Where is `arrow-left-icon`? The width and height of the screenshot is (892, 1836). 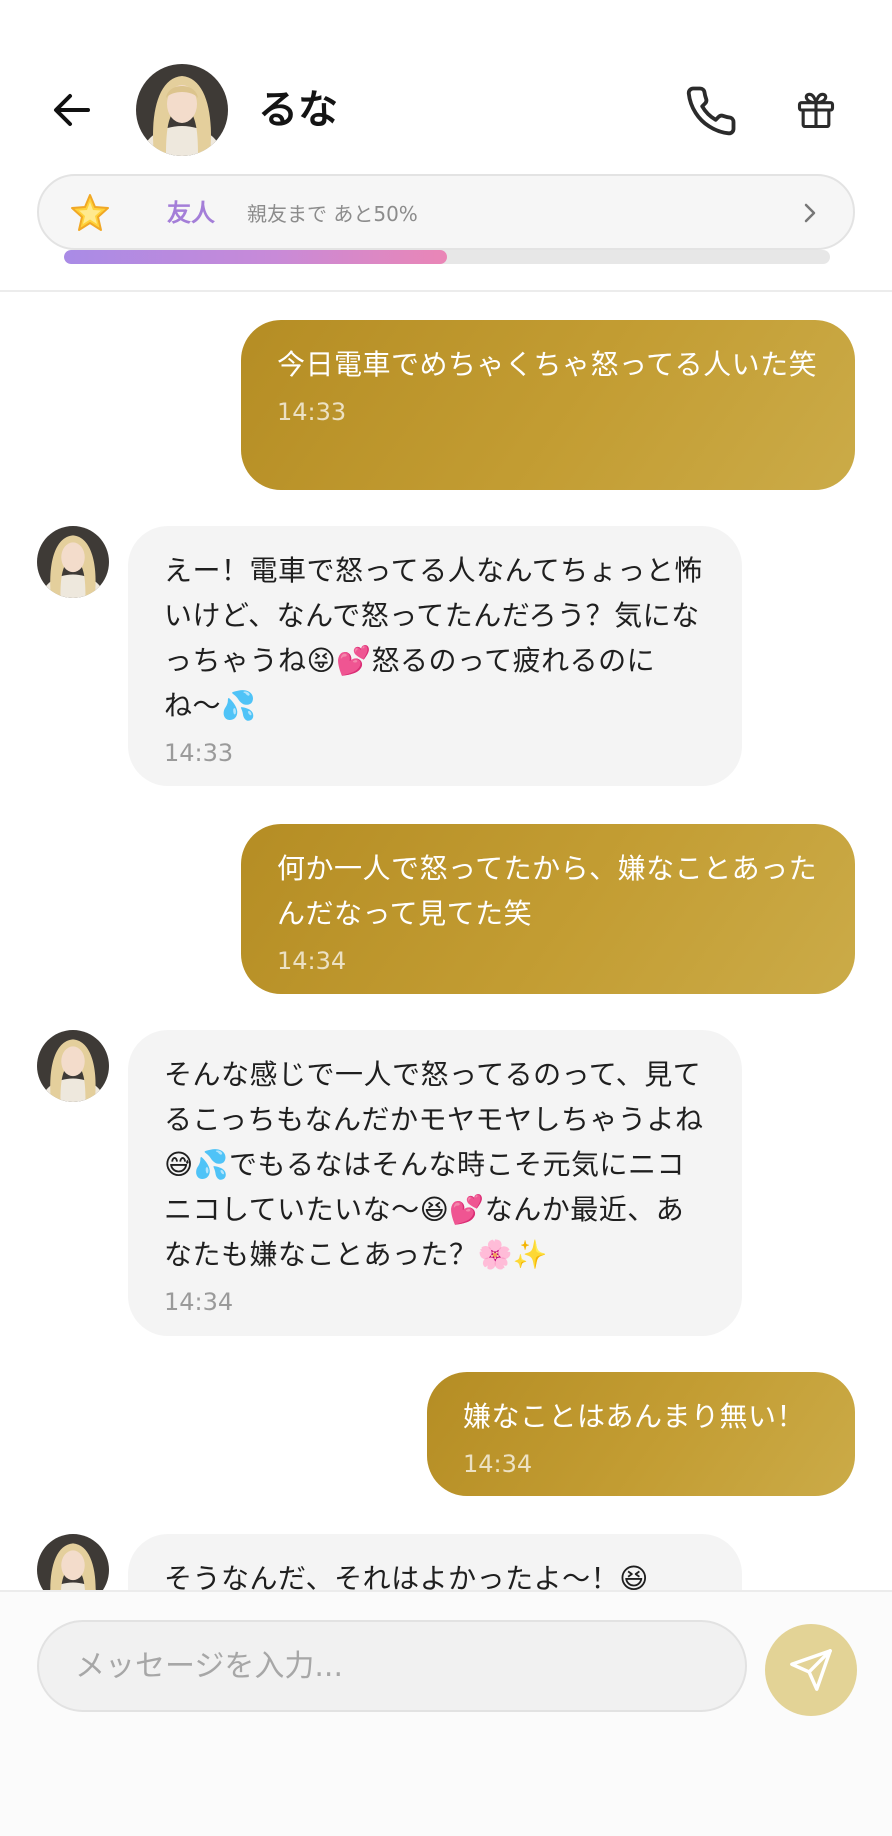 arrow-left-icon is located at coordinates (72, 110).